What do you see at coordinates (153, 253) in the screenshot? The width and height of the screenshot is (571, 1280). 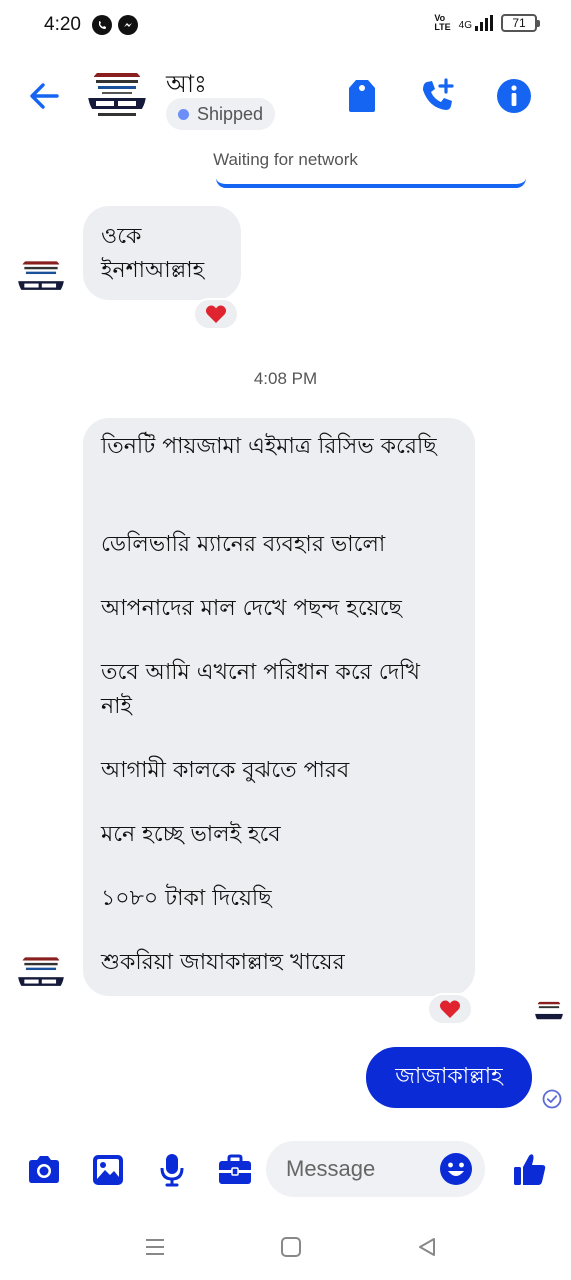 I see `message-text: ওকে ইনশাআল্লাহ` at bounding box center [153, 253].